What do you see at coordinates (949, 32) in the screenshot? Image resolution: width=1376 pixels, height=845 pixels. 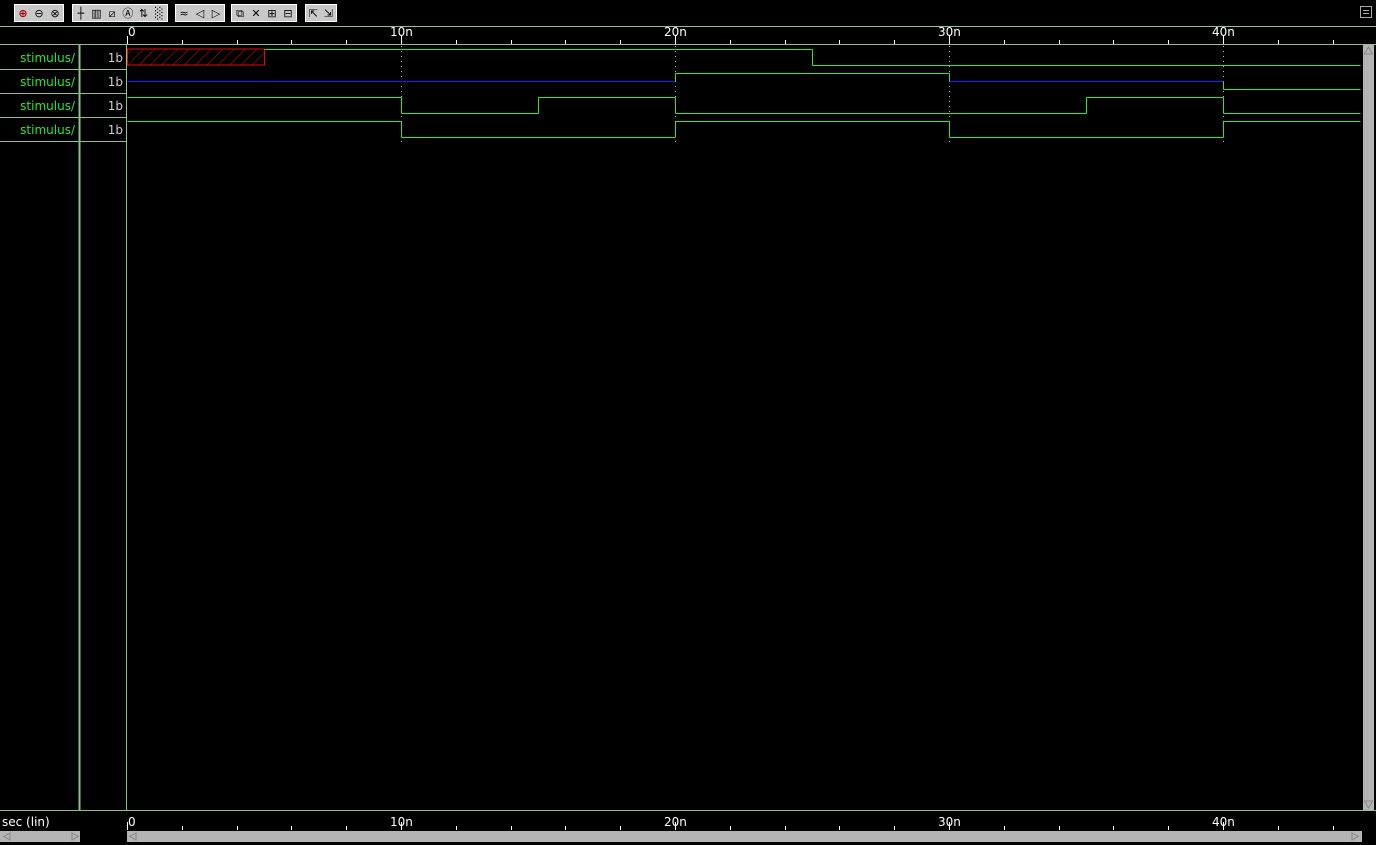 I see `top-ruler-label-3: 30n` at bounding box center [949, 32].